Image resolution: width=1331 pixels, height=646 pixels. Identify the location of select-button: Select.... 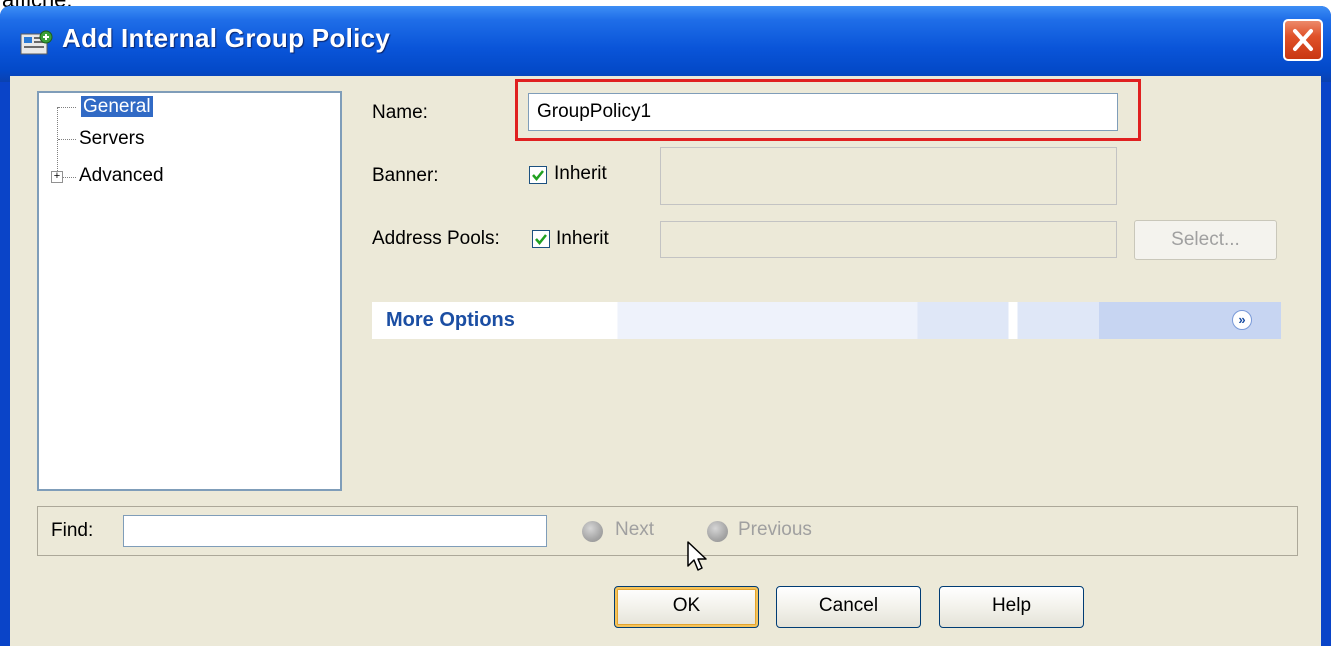
(1205, 240).